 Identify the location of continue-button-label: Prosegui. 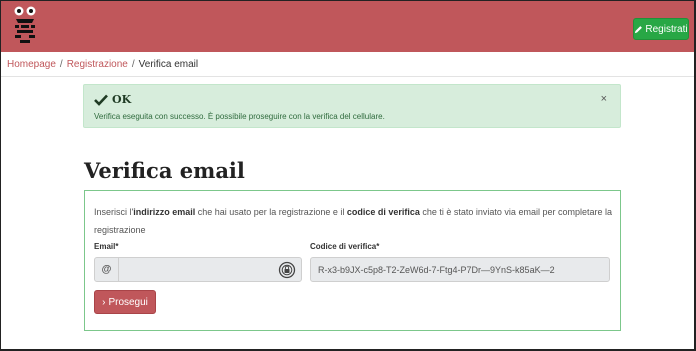
(128, 302).